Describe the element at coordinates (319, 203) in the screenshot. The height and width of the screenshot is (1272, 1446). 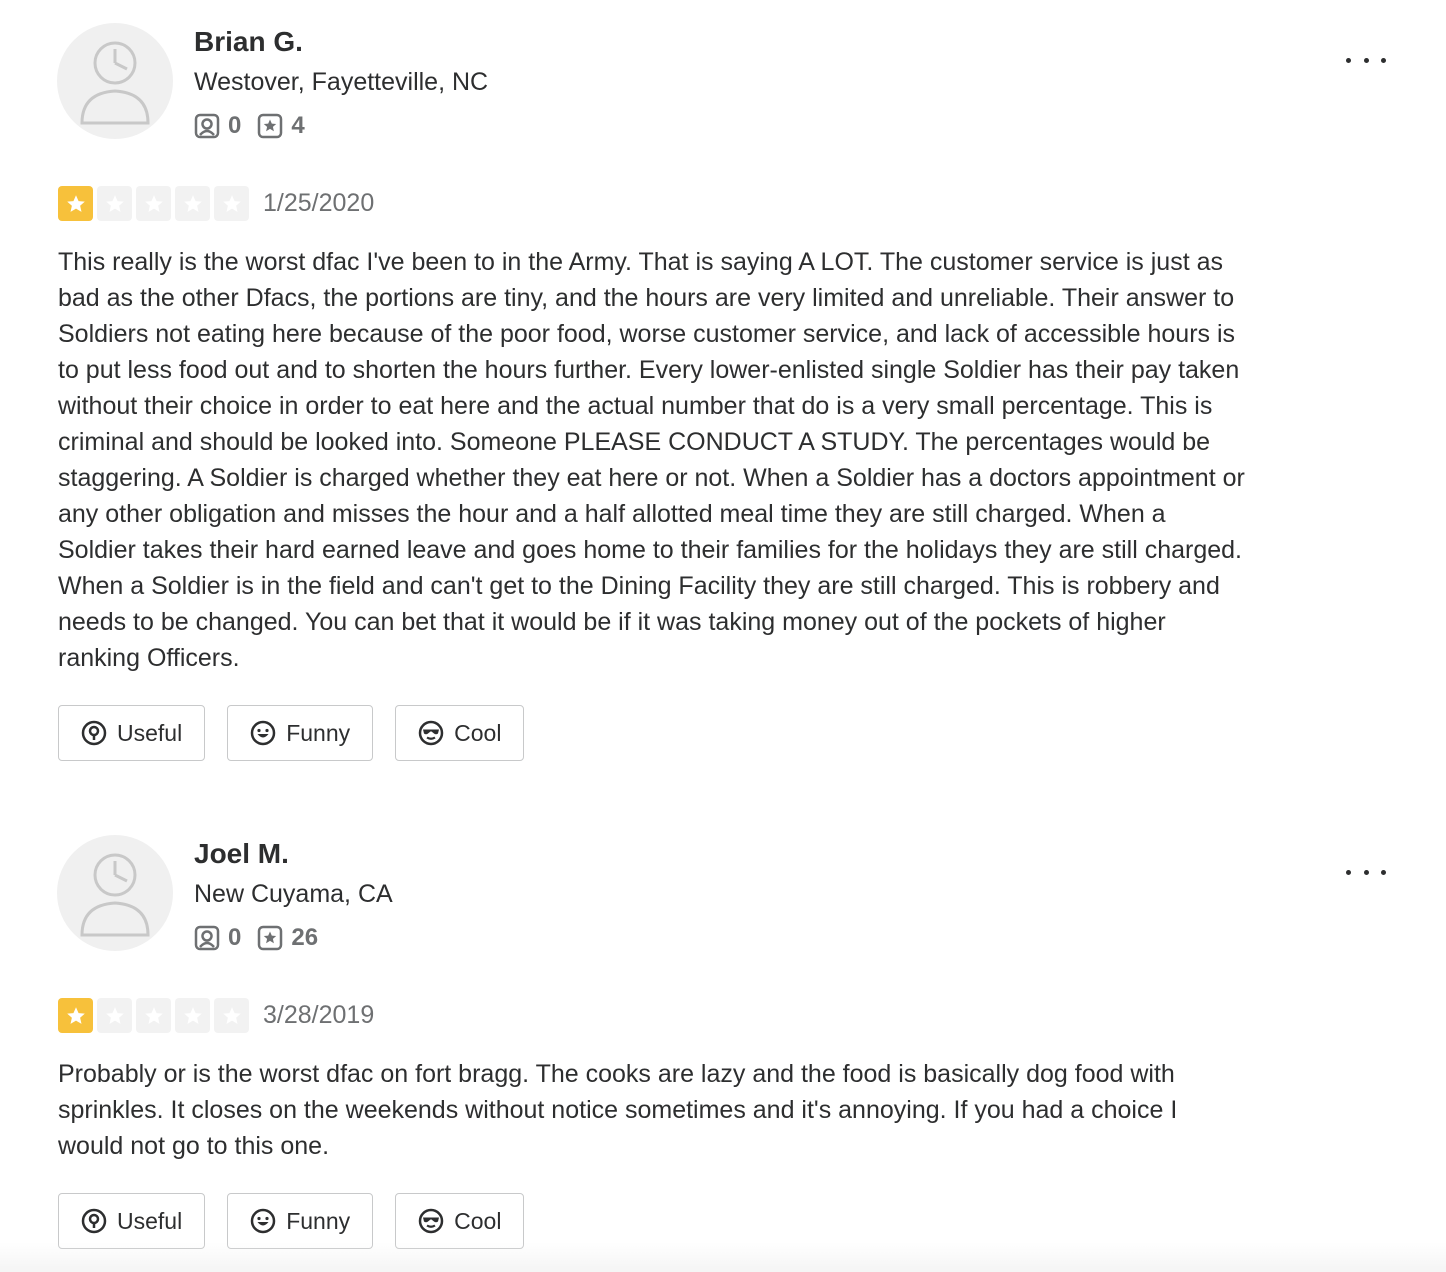
I see `review-date: 1/25/2020` at that location.